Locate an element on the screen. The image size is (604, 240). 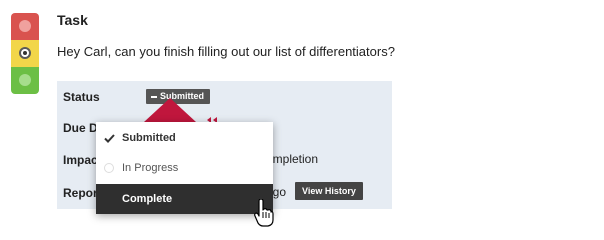
impact-value: ompletion is located at coordinates (292, 159).